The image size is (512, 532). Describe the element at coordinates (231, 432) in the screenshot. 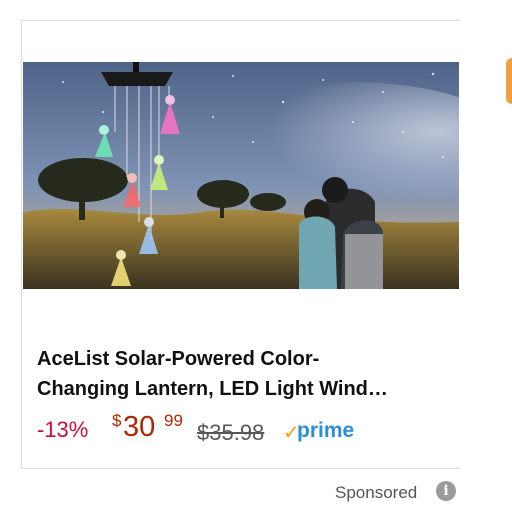

I see `list-price: $35.98` at that location.